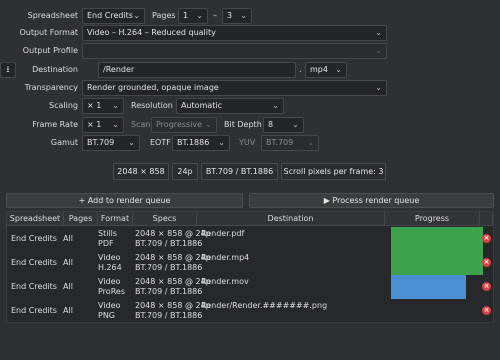  I want to click on transparency-value: Render grounded, opaque image, so click(153, 87).